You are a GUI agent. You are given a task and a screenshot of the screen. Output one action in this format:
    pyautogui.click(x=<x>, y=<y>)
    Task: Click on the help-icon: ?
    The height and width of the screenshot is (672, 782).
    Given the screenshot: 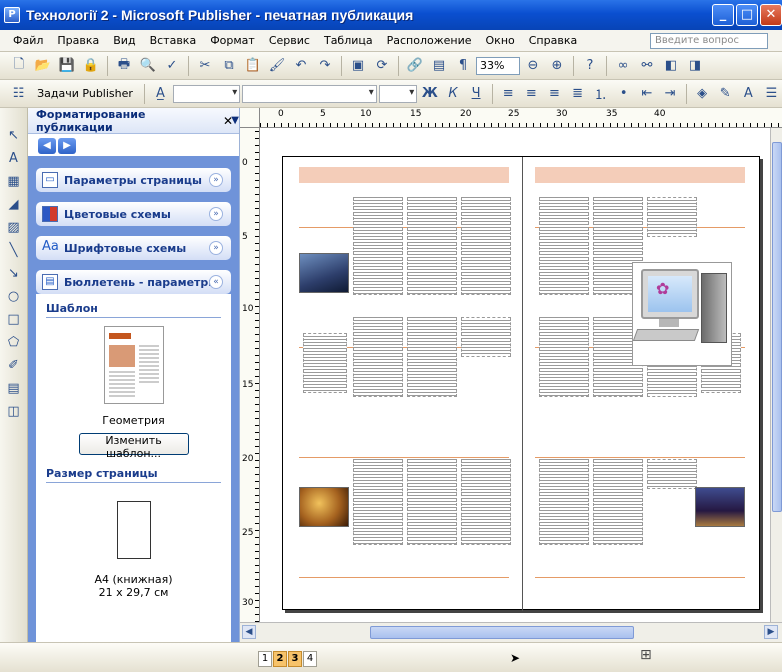 What is the action you would take?
    pyautogui.click(x=590, y=66)
    